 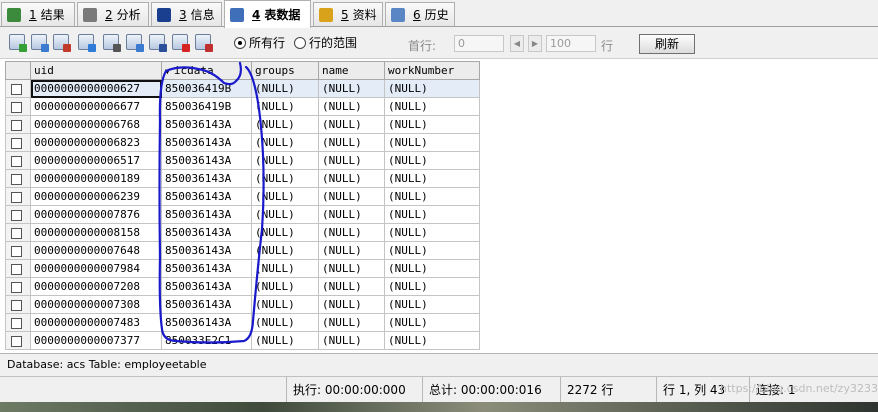 What do you see at coordinates (667, 44) in the screenshot?
I see `refresh-button: 刷新` at bounding box center [667, 44].